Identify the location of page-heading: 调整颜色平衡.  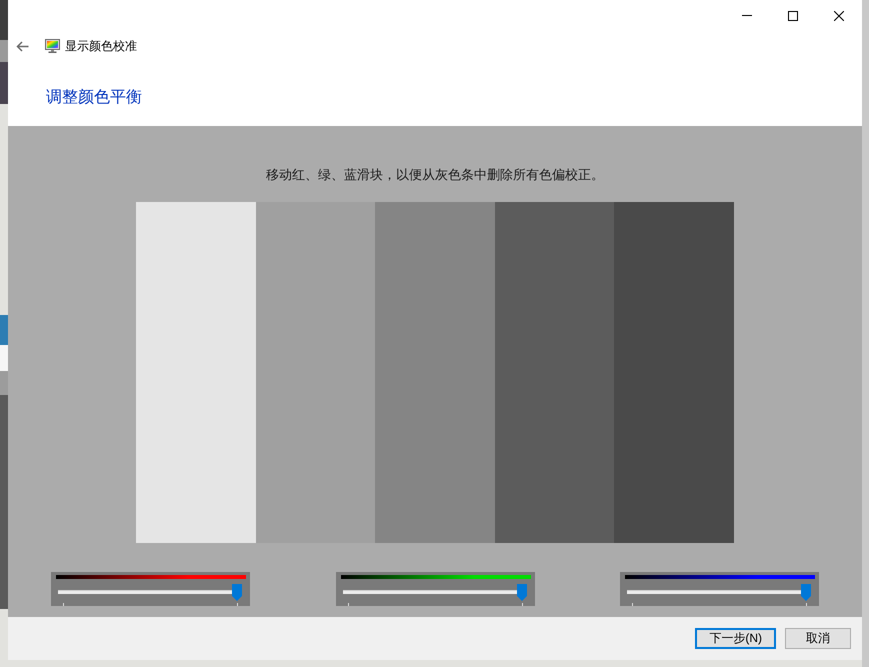
(94, 97).